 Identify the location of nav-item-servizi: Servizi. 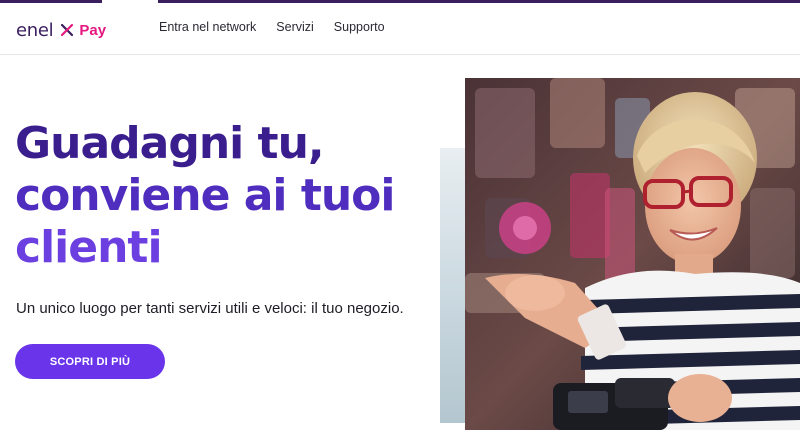
(295, 27).